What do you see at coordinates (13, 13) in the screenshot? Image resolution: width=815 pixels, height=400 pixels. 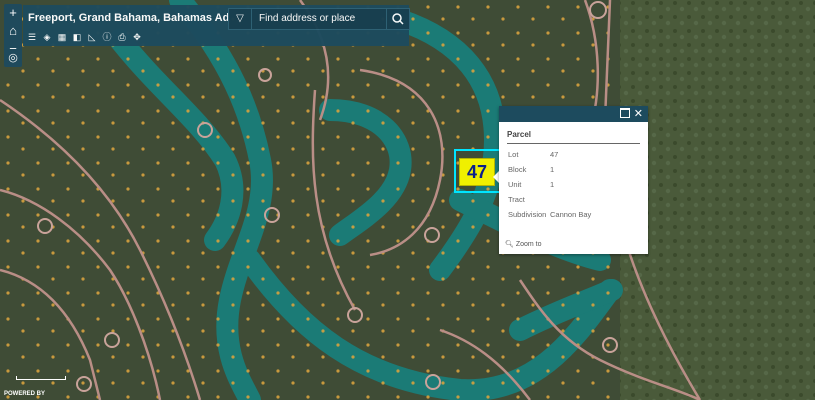 I see `zoom-in-button: +` at bounding box center [13, 13].